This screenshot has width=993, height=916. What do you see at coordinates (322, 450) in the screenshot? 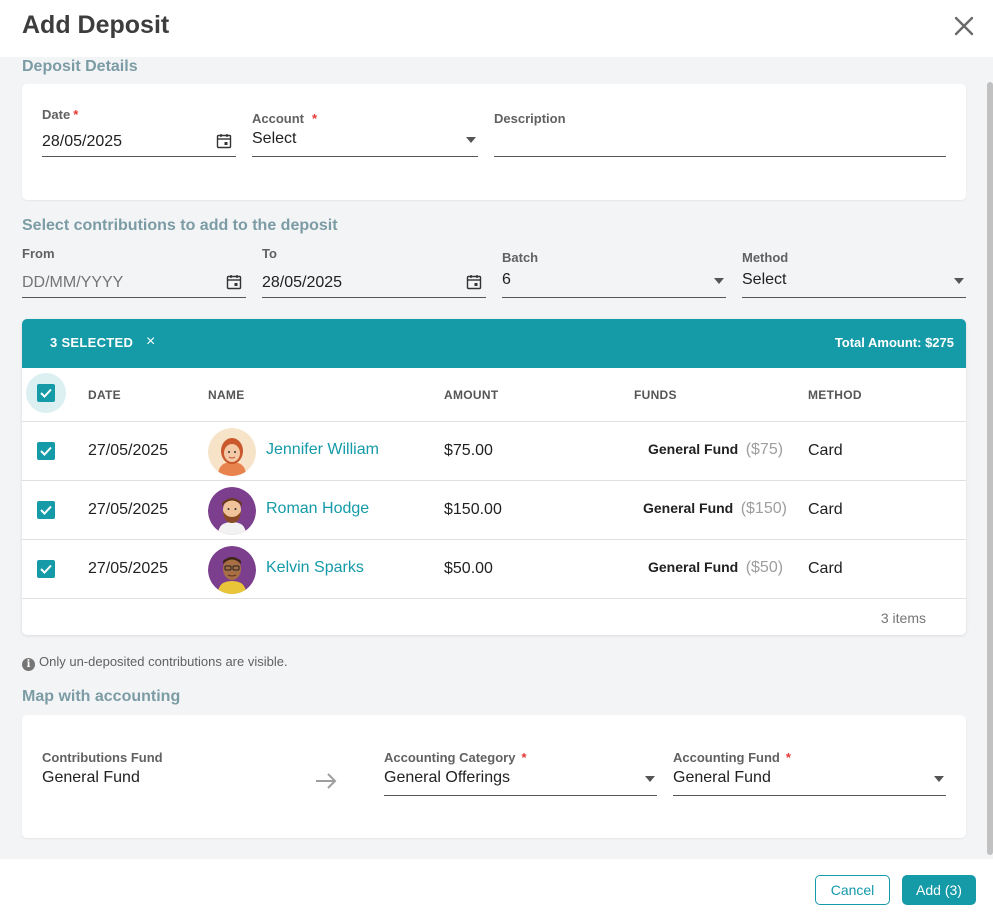
I see `contributor-name-link: Jennifer William` at bounding box center [322, 450].